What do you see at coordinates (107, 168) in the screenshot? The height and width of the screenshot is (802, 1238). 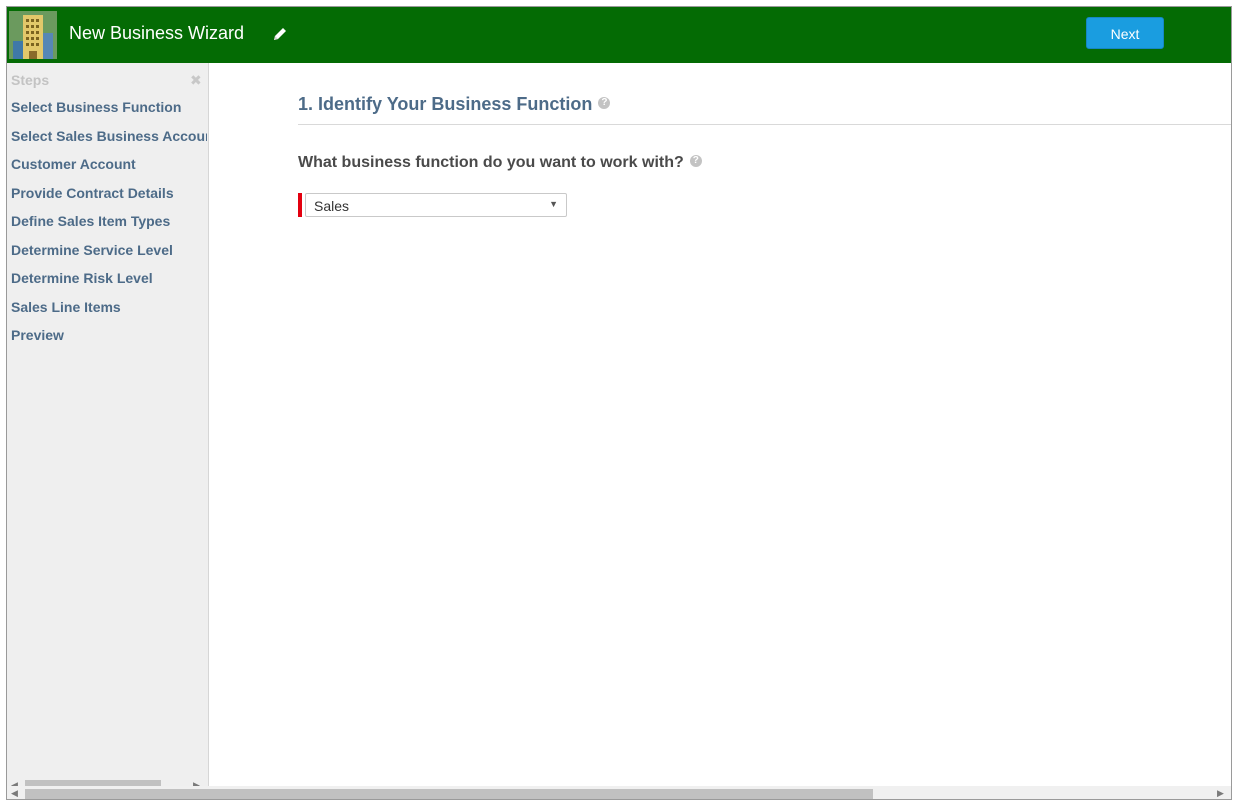 I see `step-item-customer-account: Customer Account` at bounding box center [107, 168].